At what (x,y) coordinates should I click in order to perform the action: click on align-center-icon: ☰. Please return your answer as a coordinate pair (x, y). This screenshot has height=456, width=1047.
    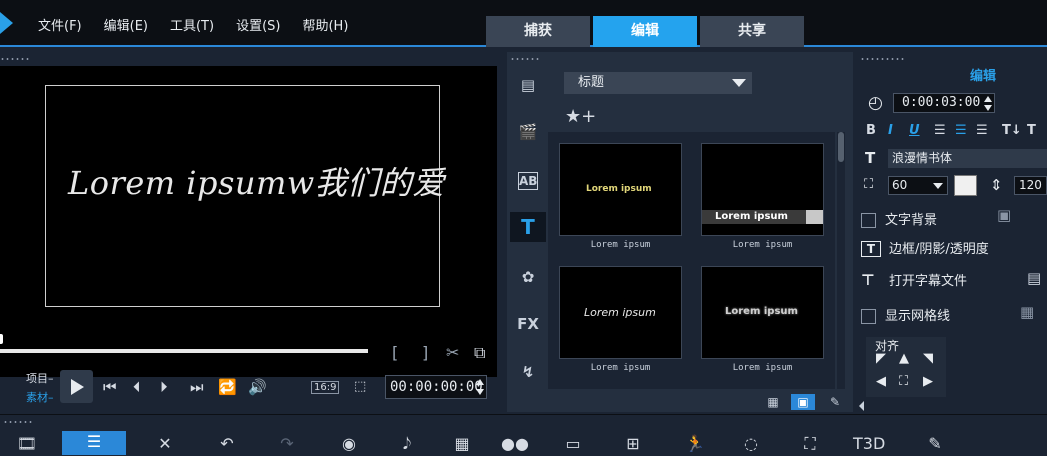
    Looking at the image, I should click on (961, 130).